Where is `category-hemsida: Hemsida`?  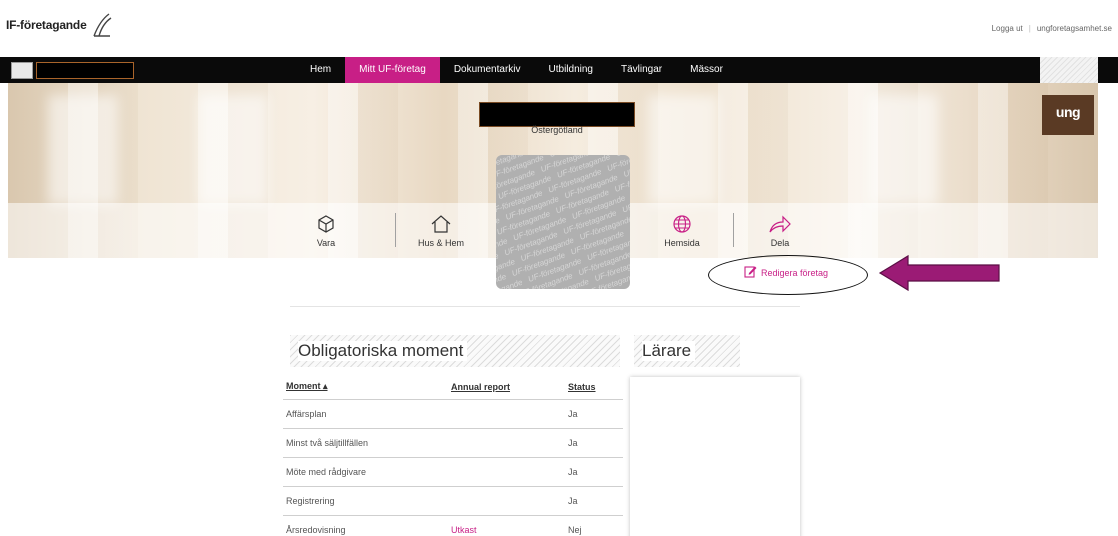 category-hemsida: Hemsida is located at coordinates (682, 231).